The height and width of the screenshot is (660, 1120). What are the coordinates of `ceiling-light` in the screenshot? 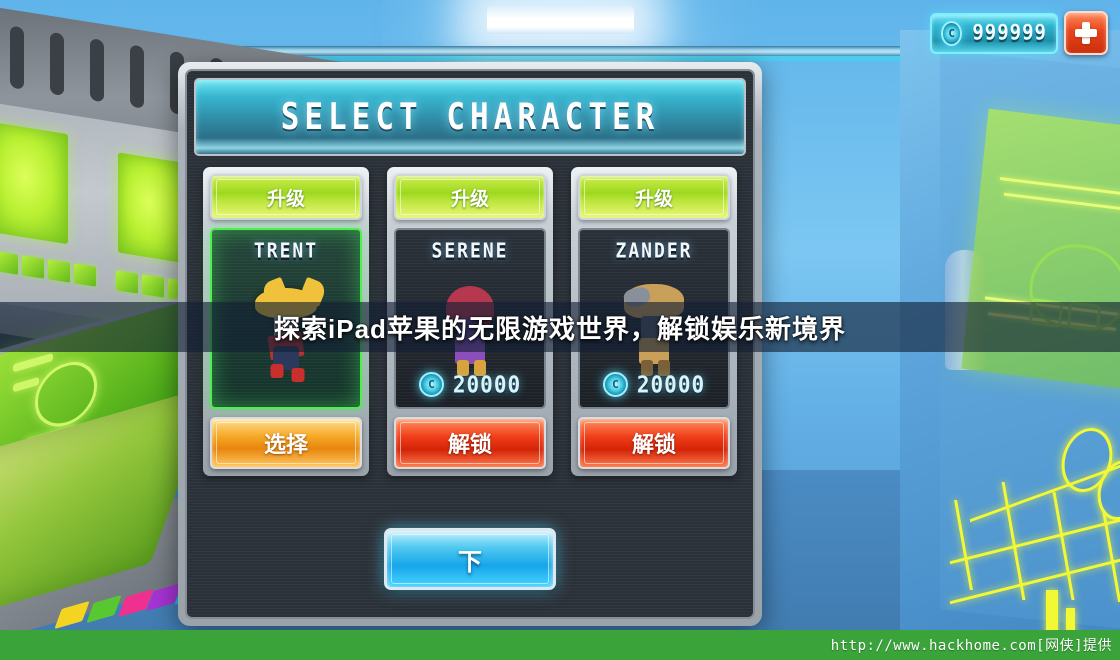 It's located at (560, 20).